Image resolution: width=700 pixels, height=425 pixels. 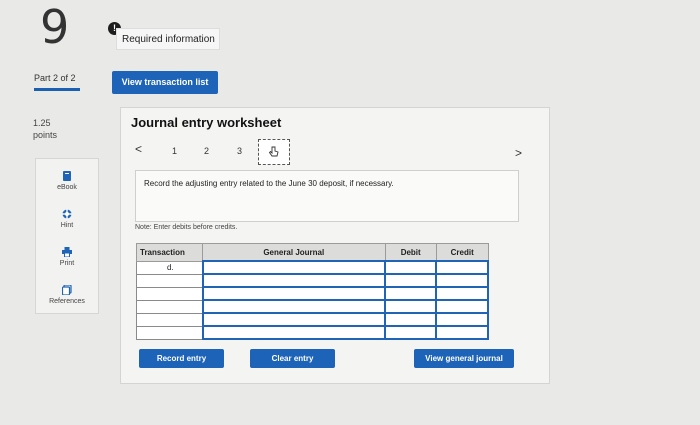 What do you see at coordinates (42, 123) in the screenshot?
I see `points-value: 1.25` at bounding box center [42, 123].